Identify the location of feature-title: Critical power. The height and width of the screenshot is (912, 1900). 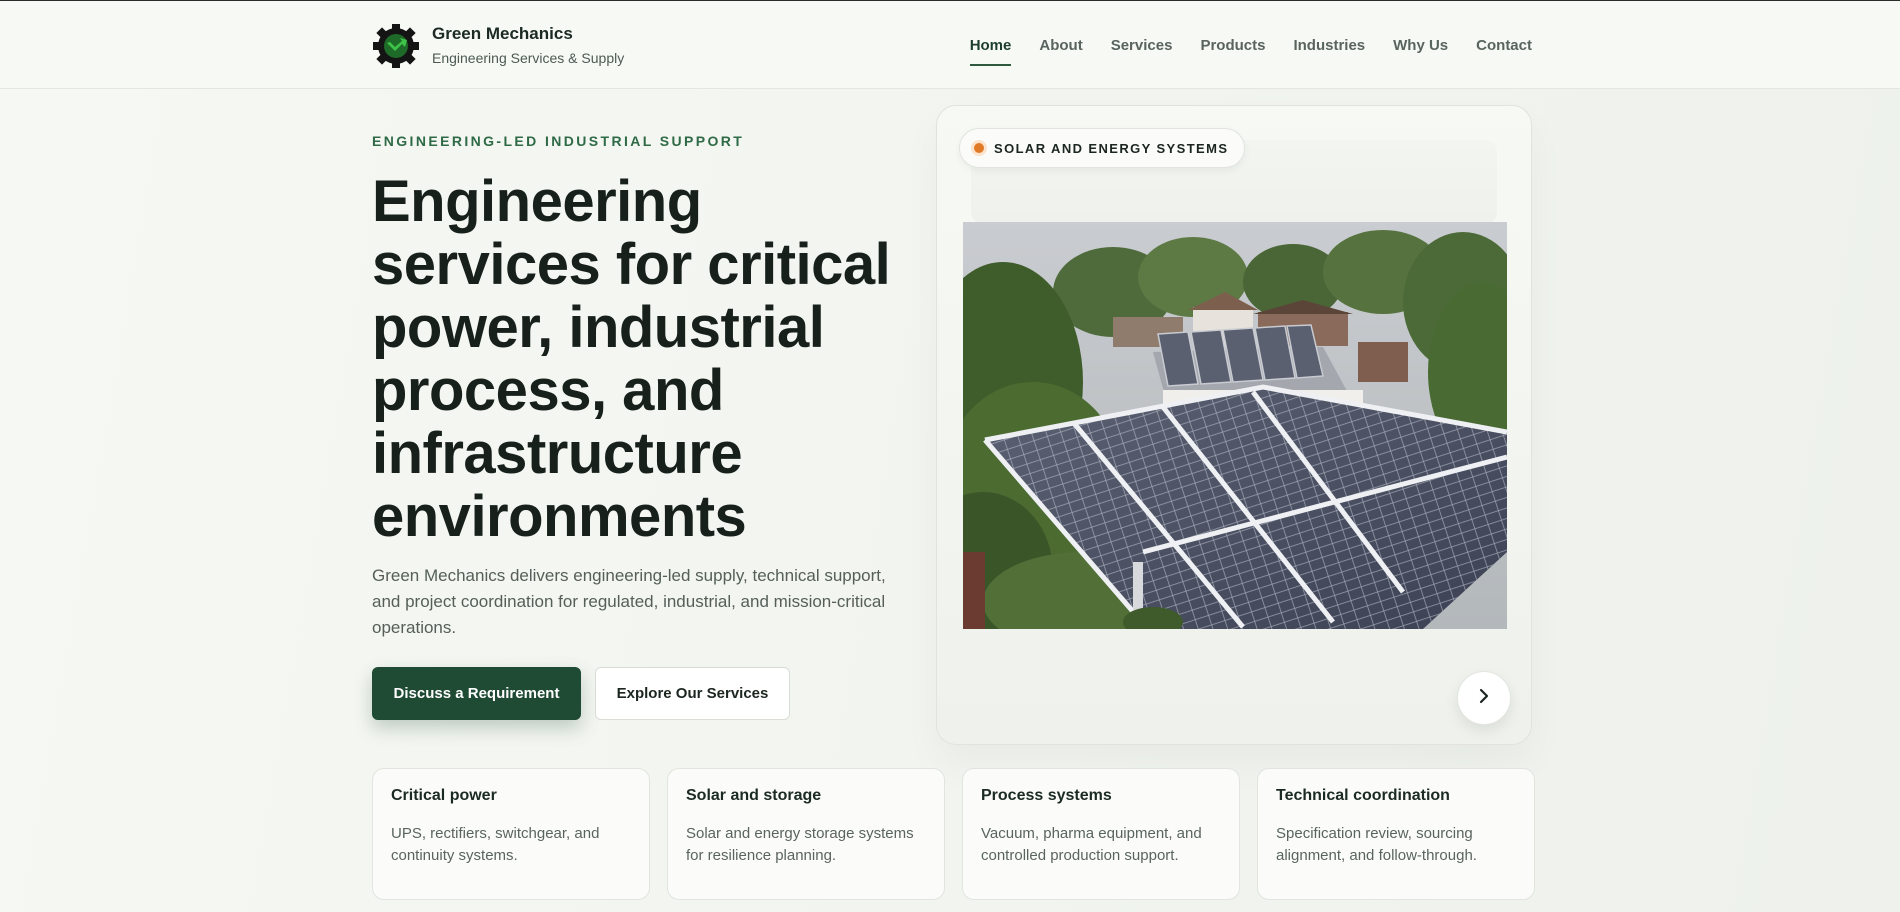
(444, 795).